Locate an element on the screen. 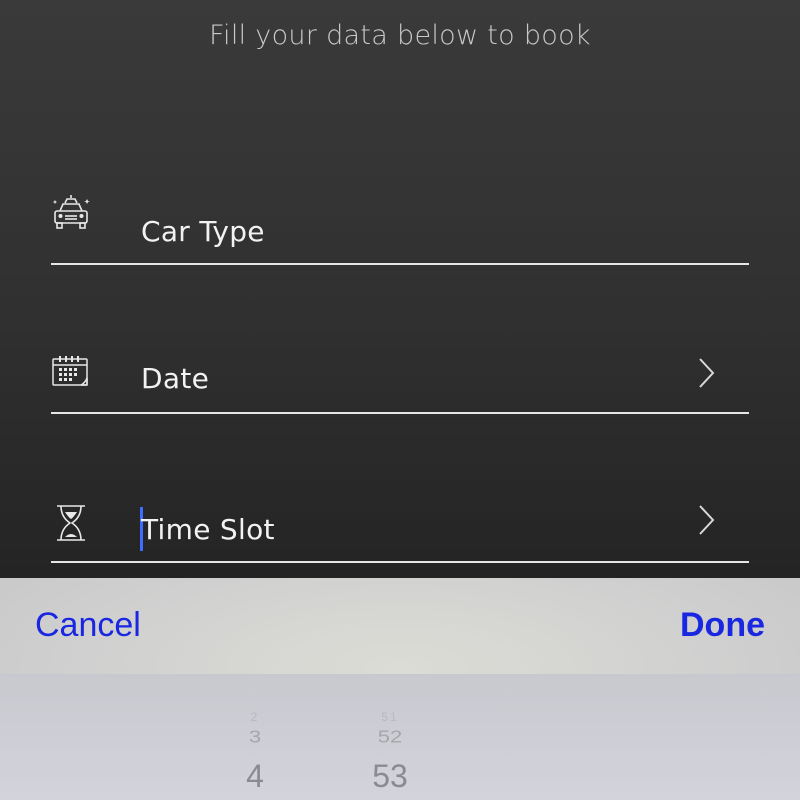 This screenshot has width=800, height=800. hour-option: 2 is located at coordinates (255, 717).